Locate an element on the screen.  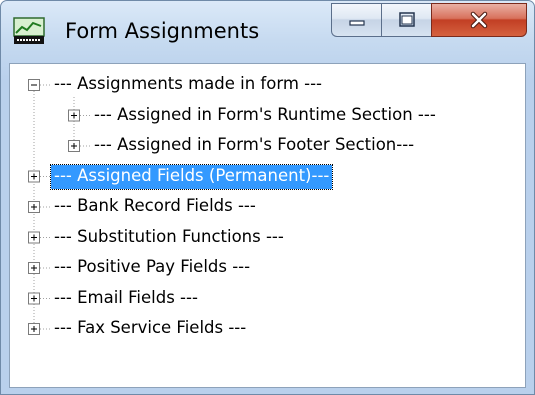
tree-node-label-selected: --- Assigned Fields (Permanent)--- is located at coordinates (191, 176).